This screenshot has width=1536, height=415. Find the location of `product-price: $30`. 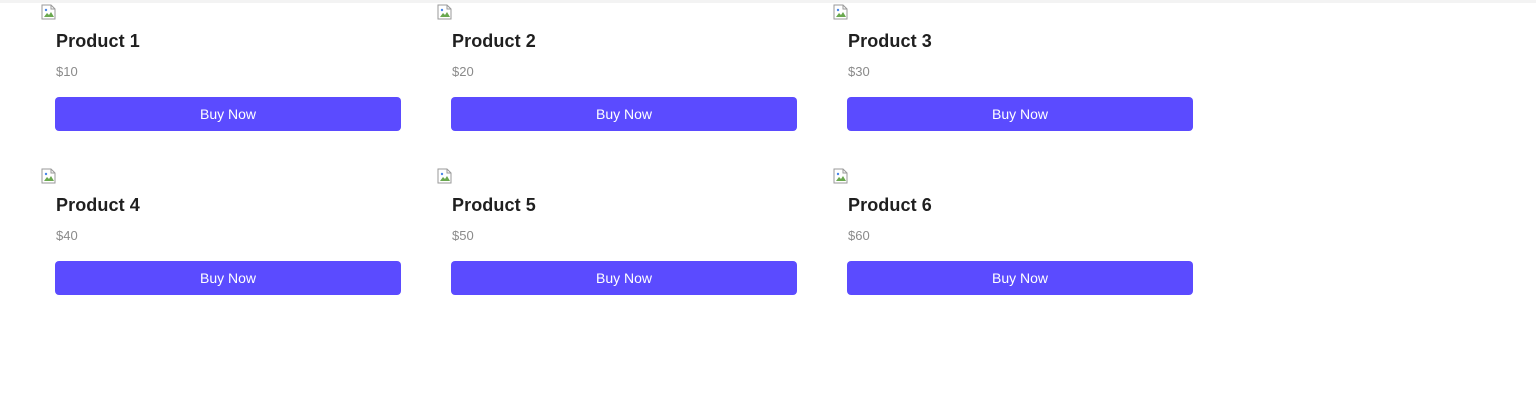

product-price: $30 is located at coordinates (859, 71).